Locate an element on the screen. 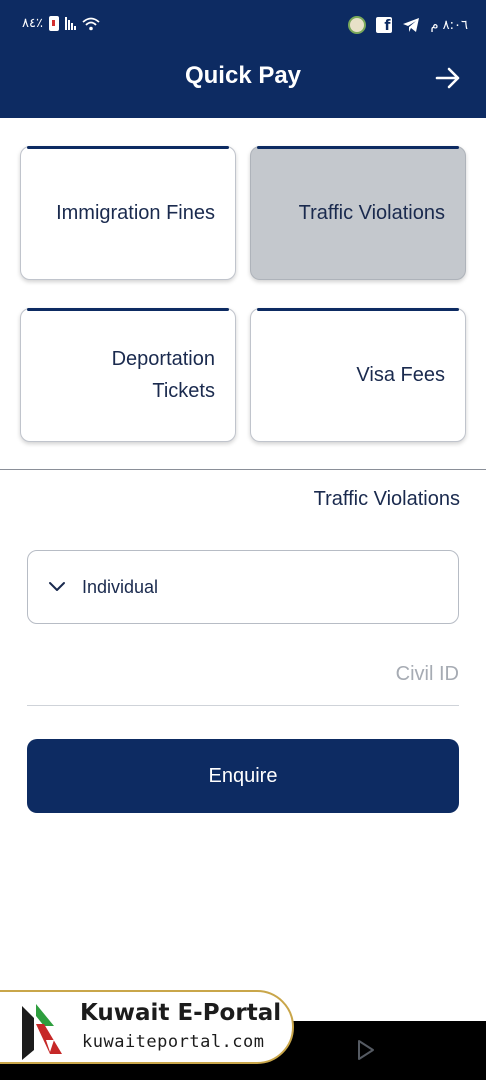 The width and height of the screenshot is (486, 1080). service-card-label: Visa Fees is located at coordinates (400, 375).